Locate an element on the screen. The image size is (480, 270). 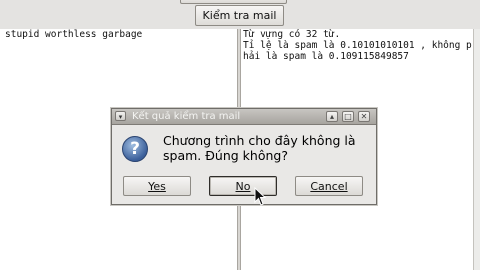
result-line-spam: Tỉ lệ là spam là 0.10101010101 , không p is located at coordinates (357, 45).